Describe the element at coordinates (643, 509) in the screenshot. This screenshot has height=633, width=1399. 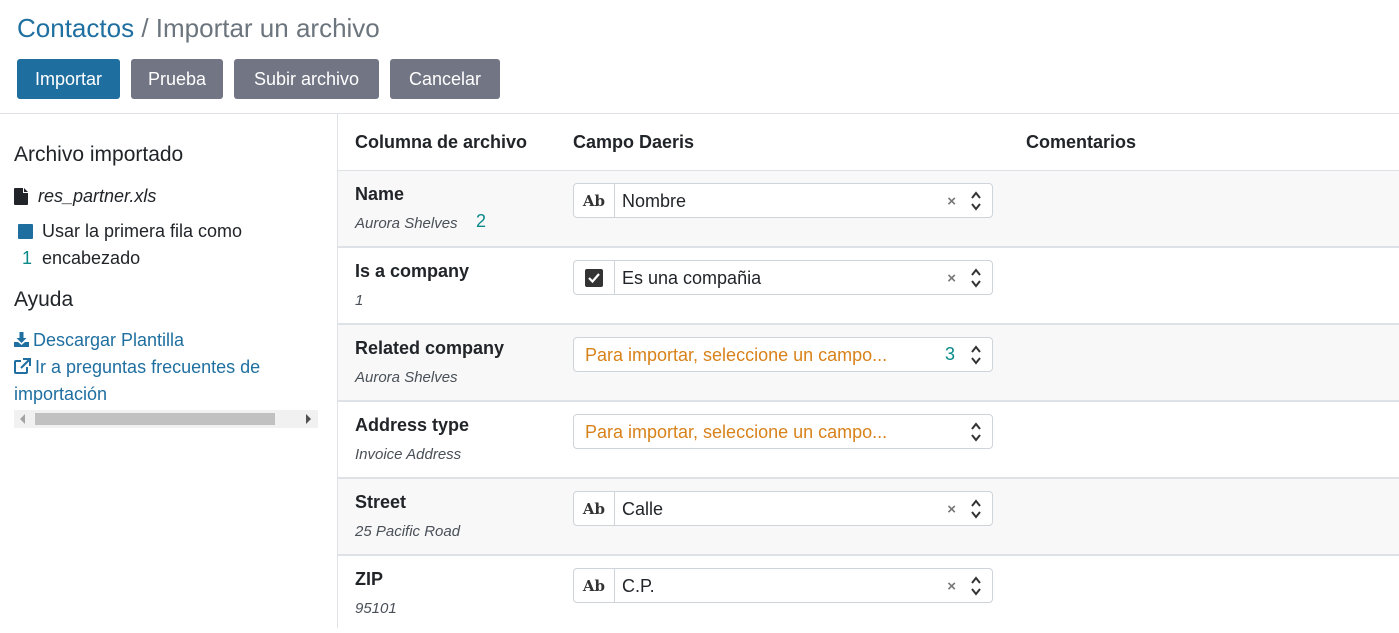
I see `field-value: Calle` at that location.